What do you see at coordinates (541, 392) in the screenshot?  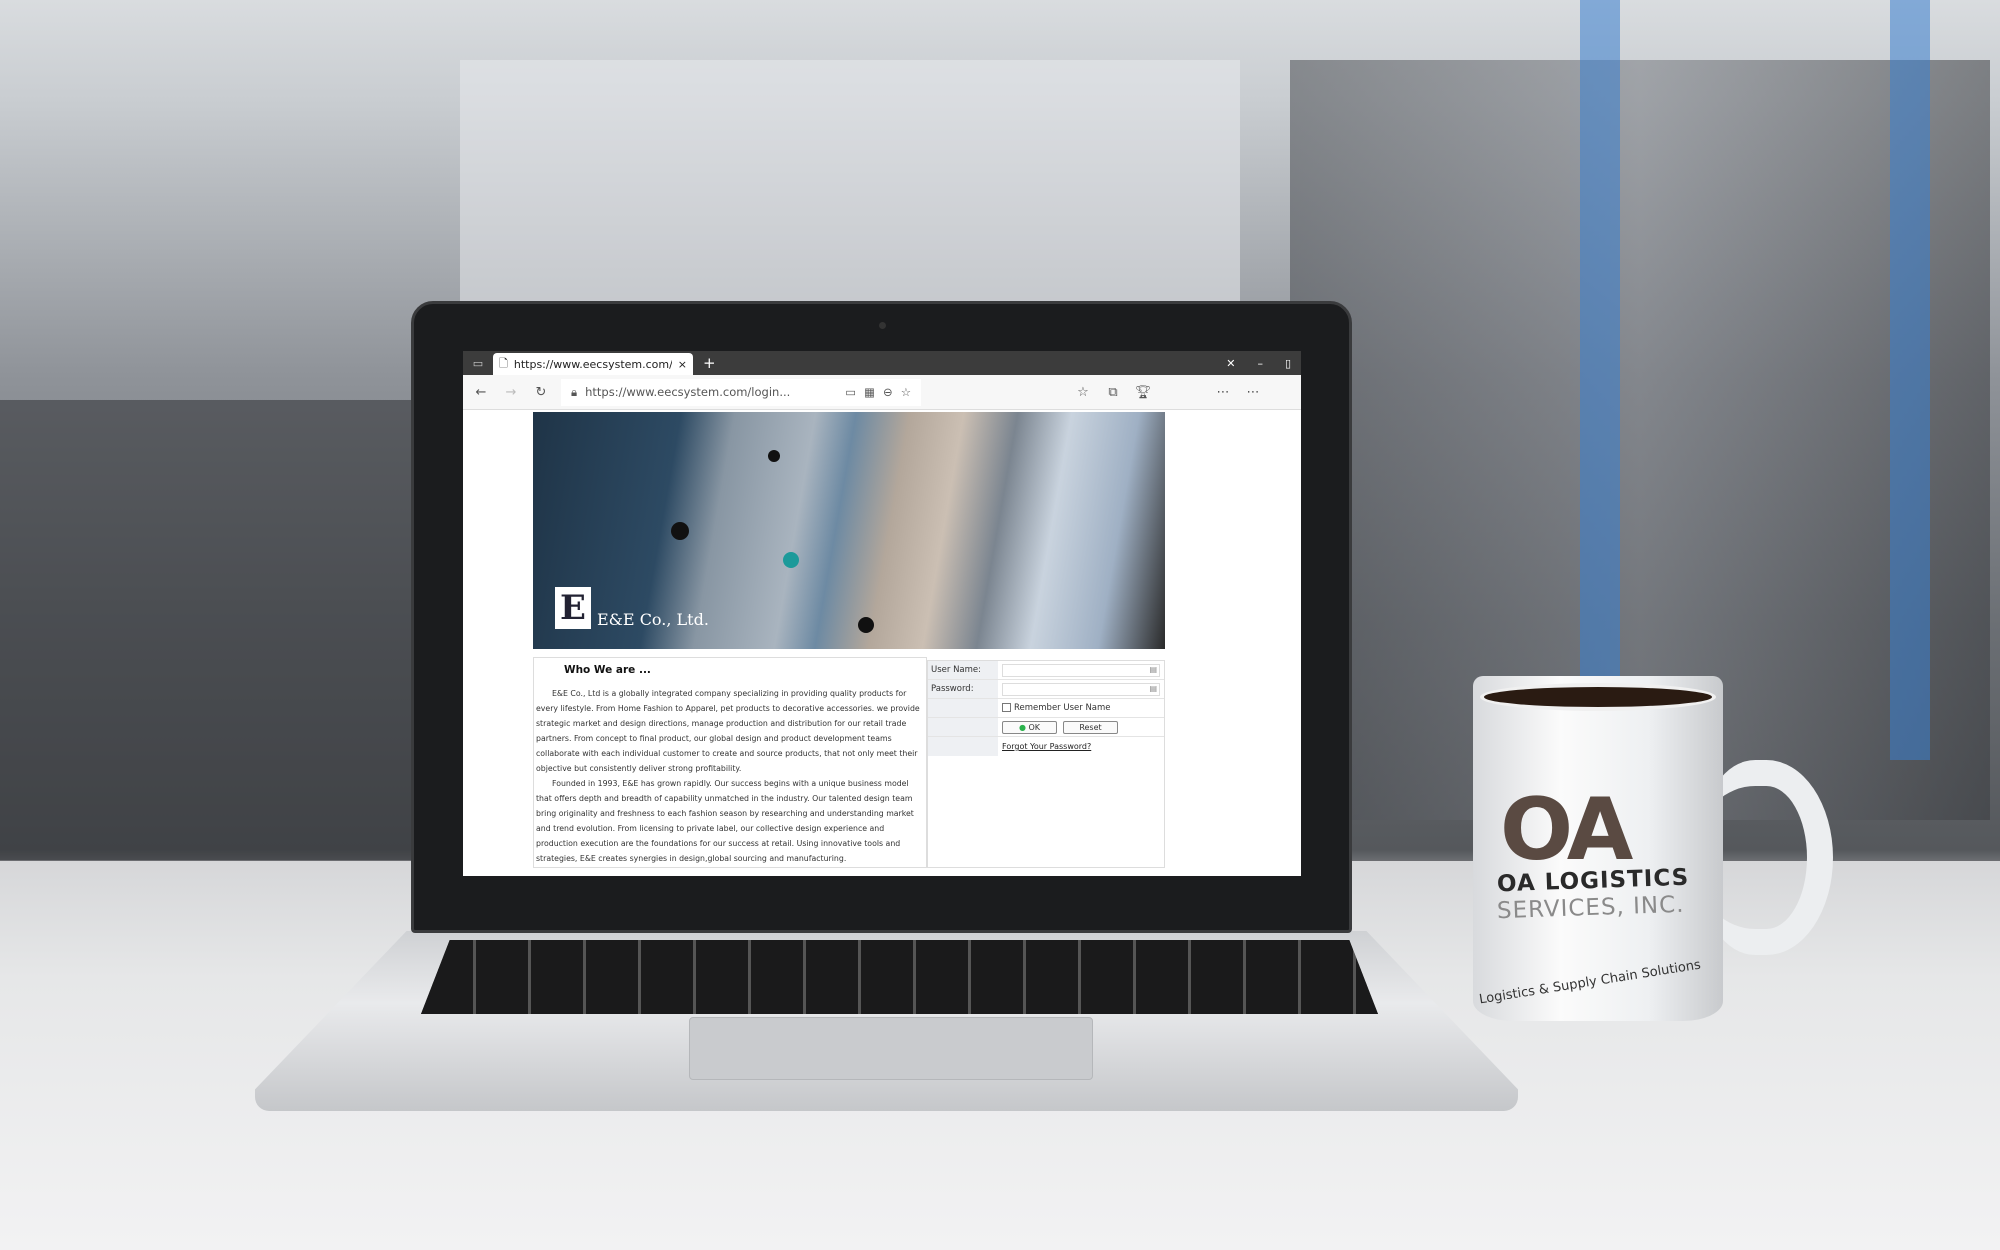 I see `refresh-icon: ↻` at bounding box center [541, 392].